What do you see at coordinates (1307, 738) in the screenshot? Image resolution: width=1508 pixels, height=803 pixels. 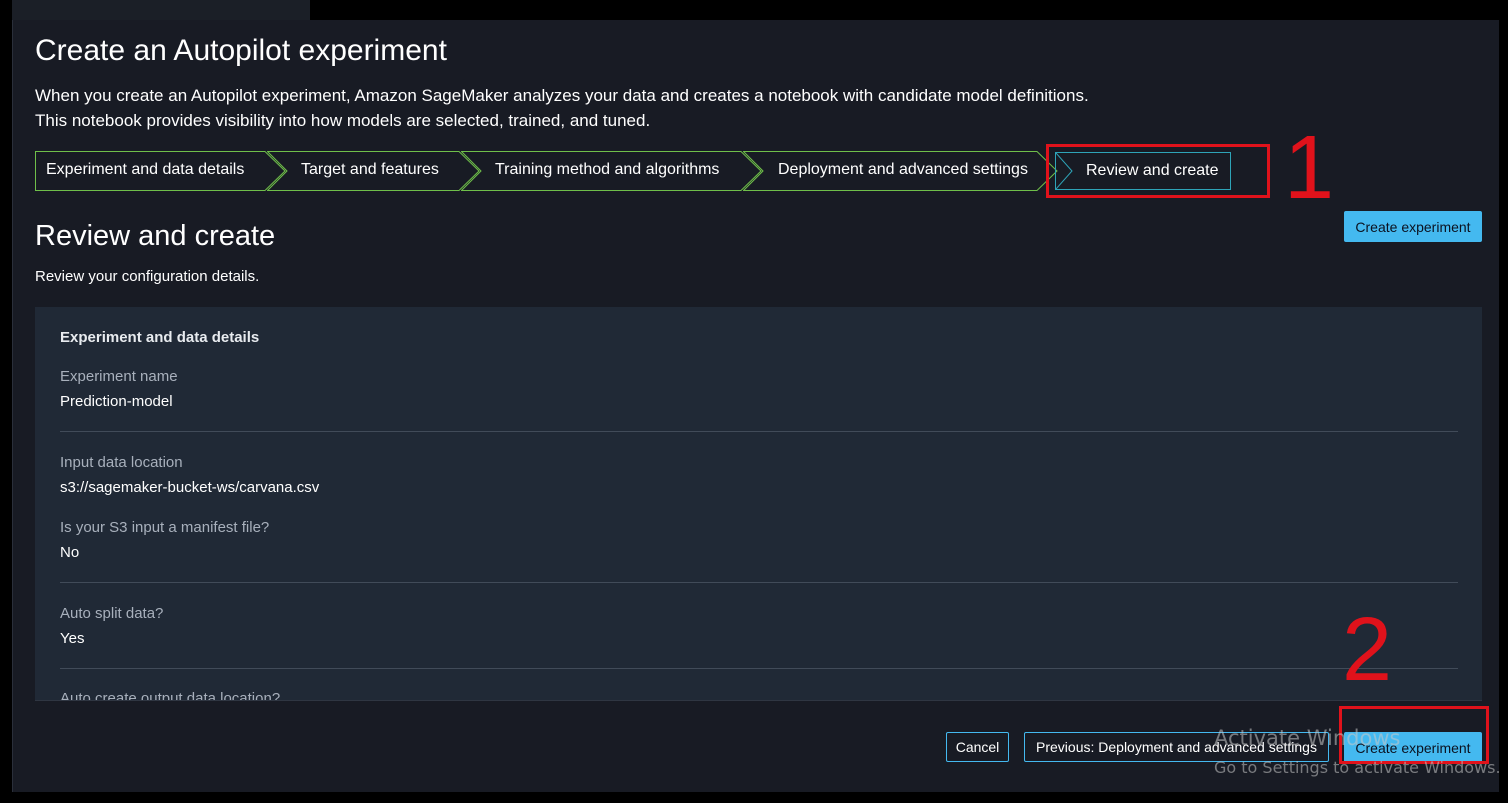 I see `activation-watermark-title: Activate Windows` at bounding box center [1307, 738].